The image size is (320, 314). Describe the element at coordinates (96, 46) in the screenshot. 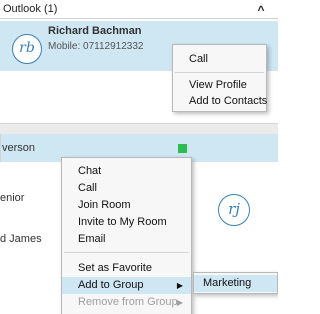

I see `contact-phone: Mobile: 07112912332` at that location.